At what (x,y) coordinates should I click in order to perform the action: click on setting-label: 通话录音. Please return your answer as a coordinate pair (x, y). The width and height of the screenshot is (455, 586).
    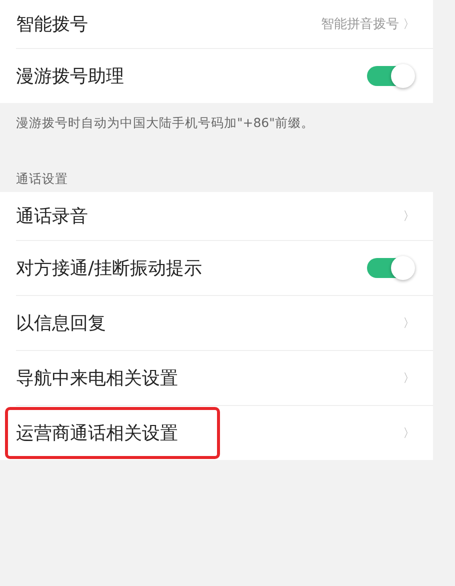
    Looking at the image, I should click on (209, 216).